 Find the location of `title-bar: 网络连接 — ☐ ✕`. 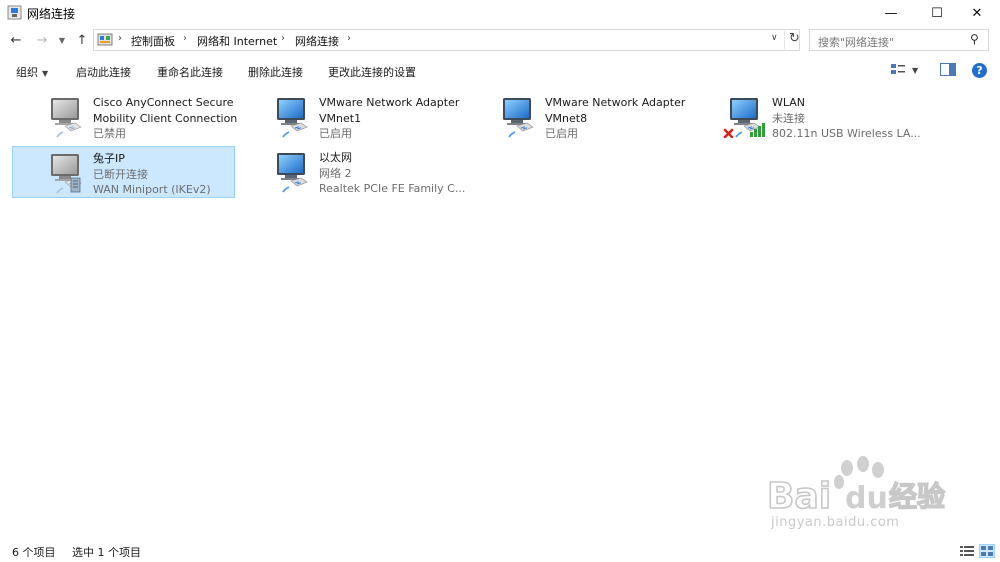

title-bar: 网络连接 — ☐ ✕ is located at coordinates (500, 13).